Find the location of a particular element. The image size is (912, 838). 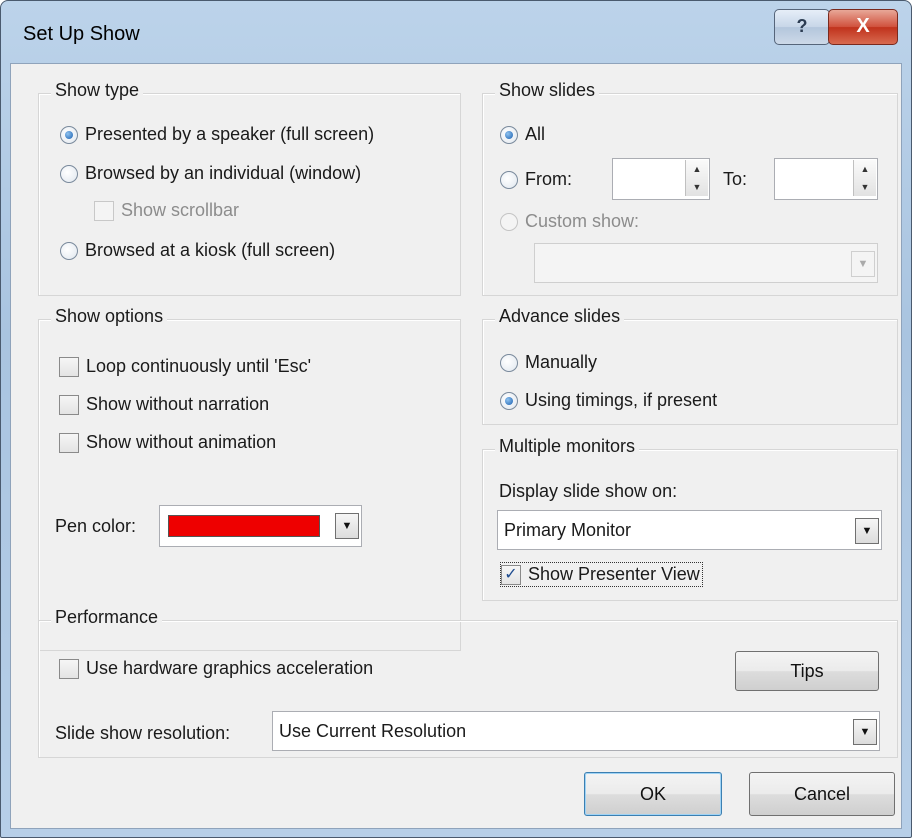

radio-label: Using timings, if present is located at coordinates (621, 400).